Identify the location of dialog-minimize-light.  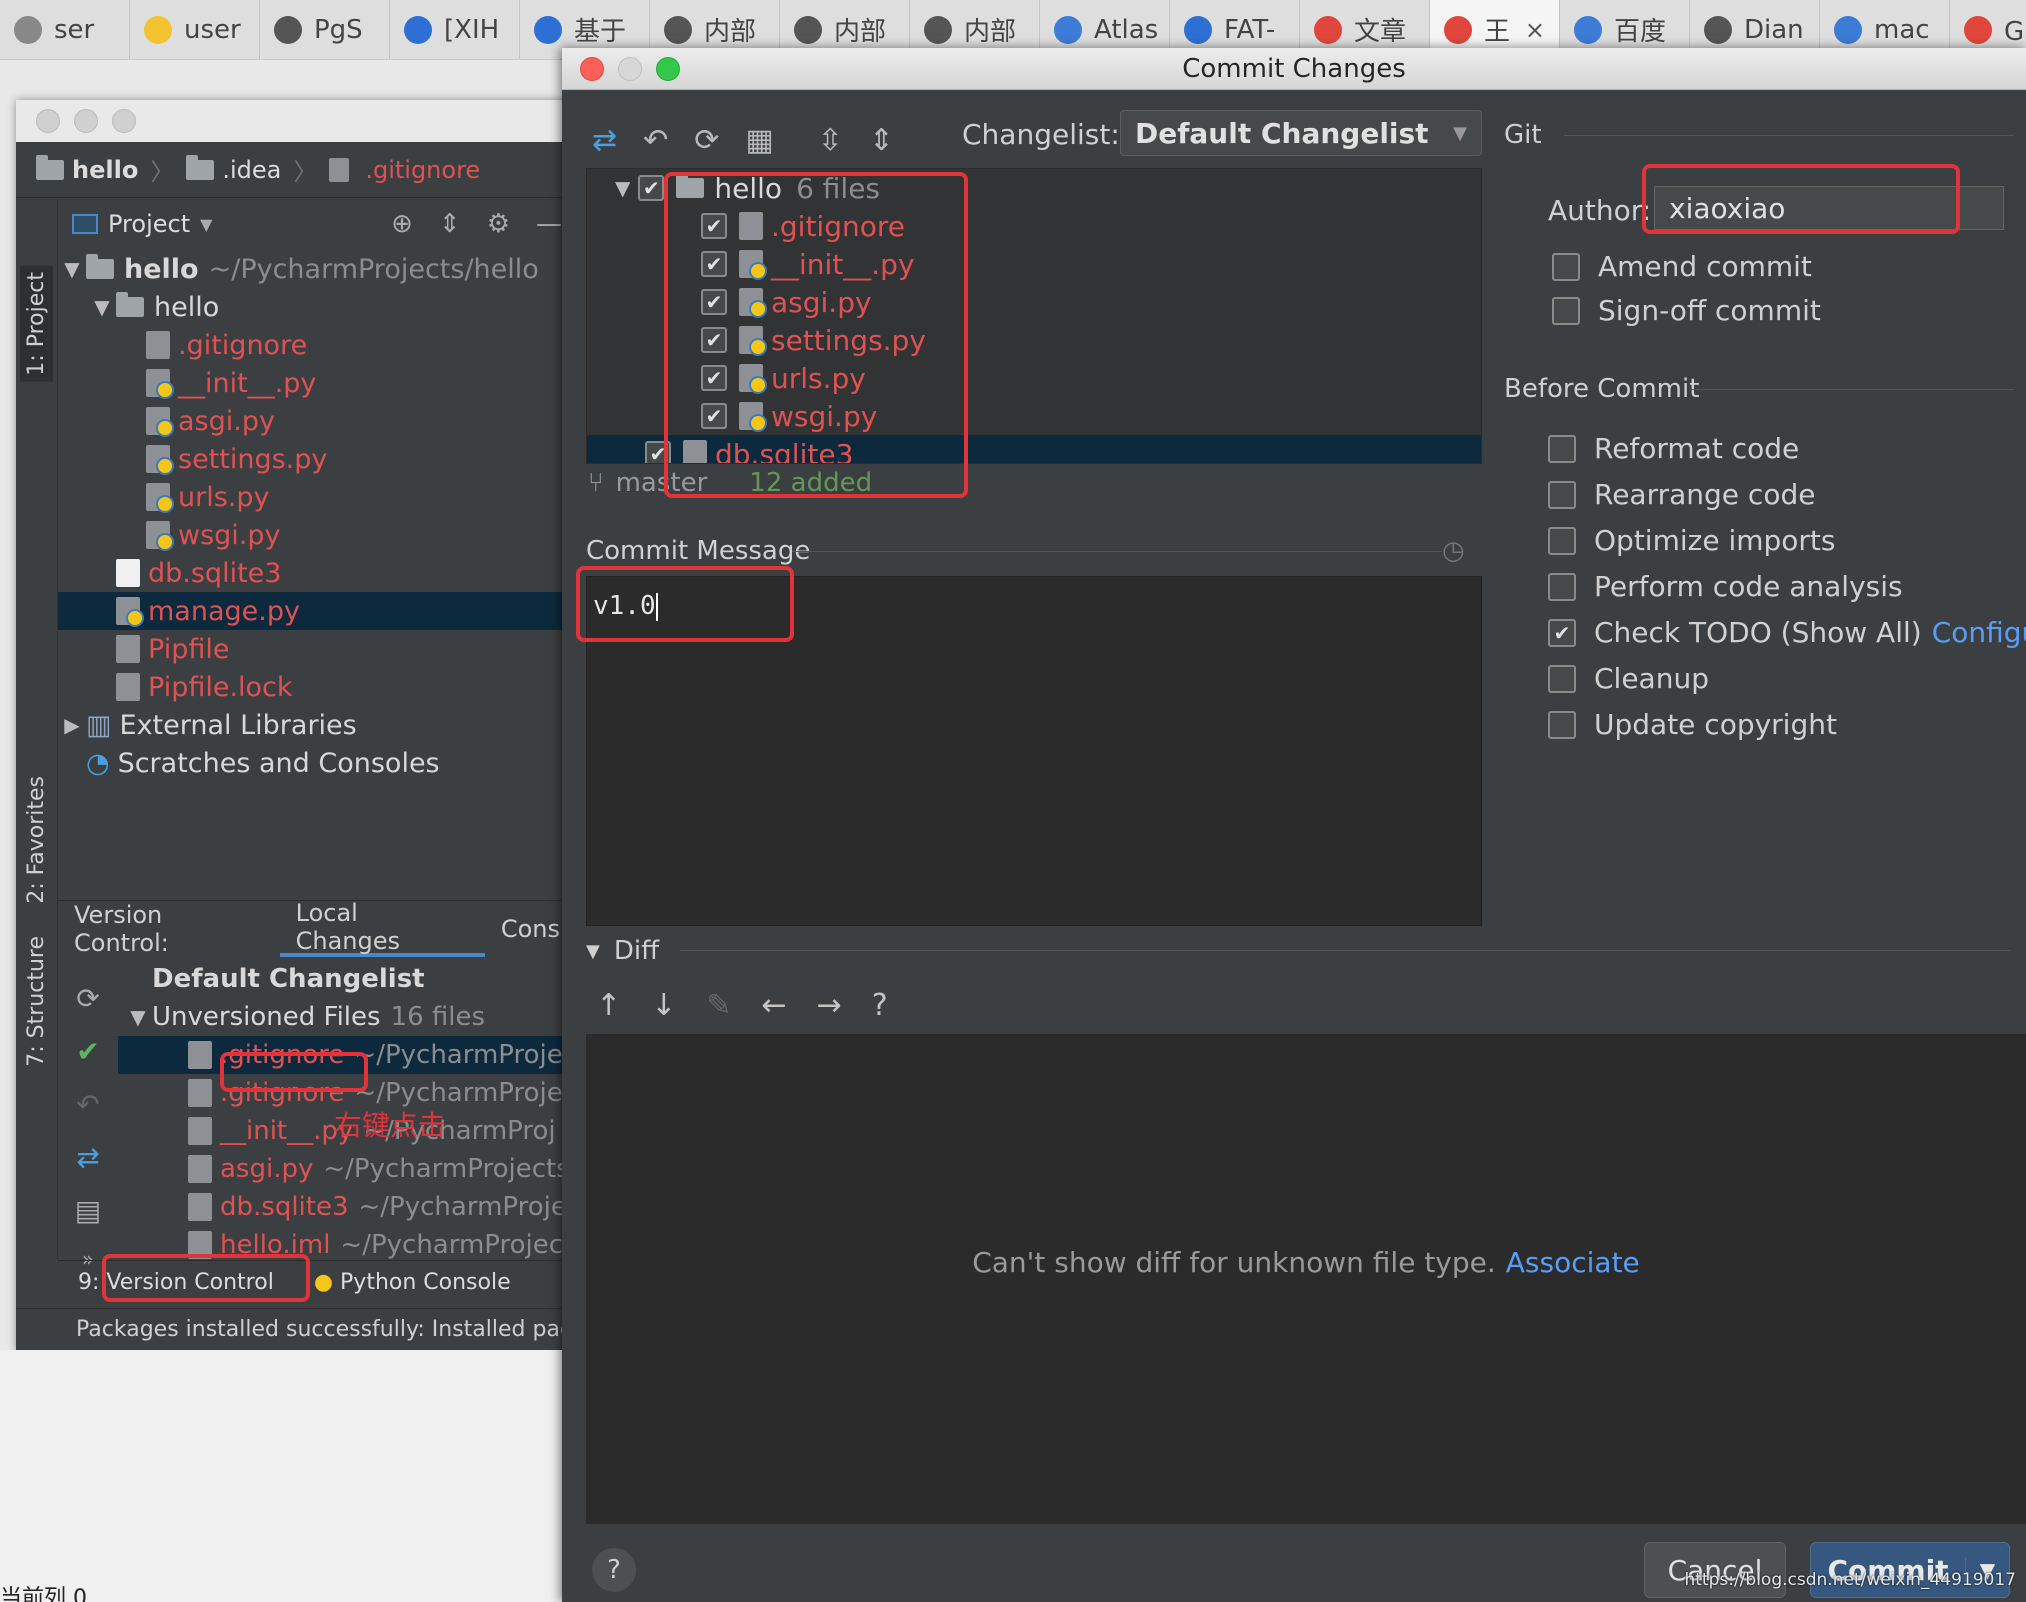
(630, 68).